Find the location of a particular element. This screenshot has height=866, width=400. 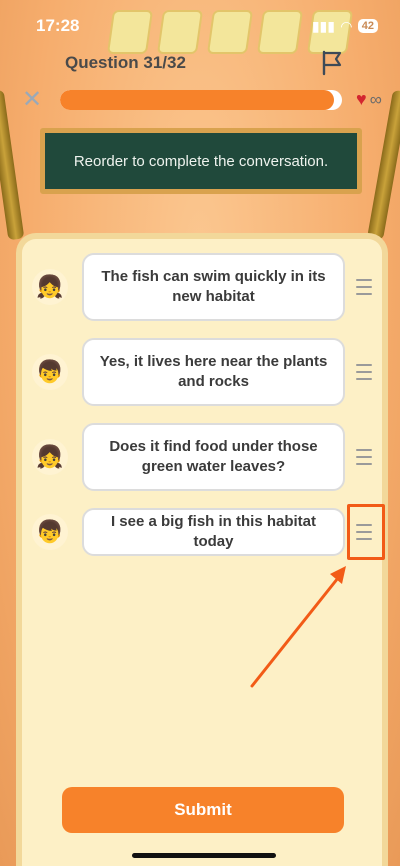

progress-row: ✕ ♥ ∞ is located at coordinates (200, 100).